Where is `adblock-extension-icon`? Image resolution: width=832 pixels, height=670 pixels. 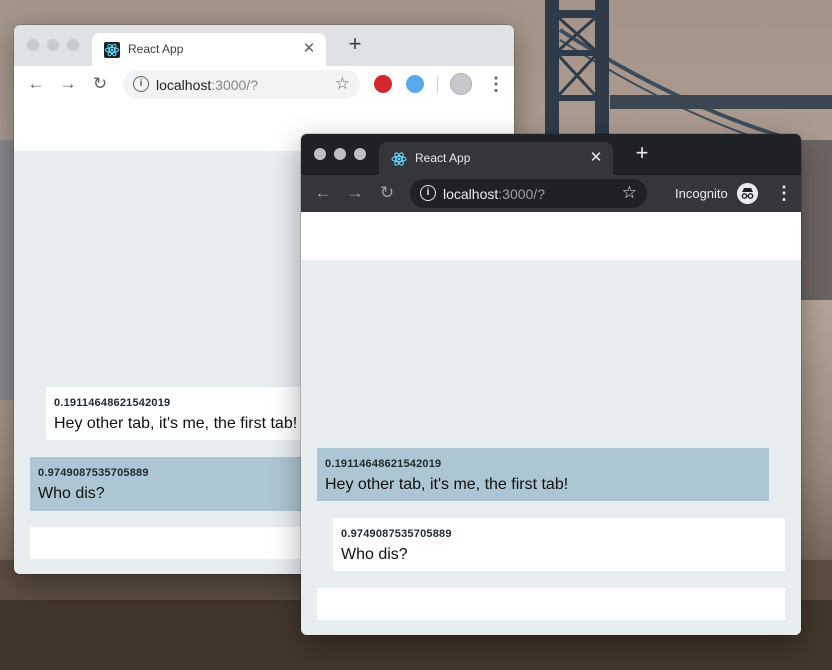
adblock-extension-icon is located at coordinates (383, 84).